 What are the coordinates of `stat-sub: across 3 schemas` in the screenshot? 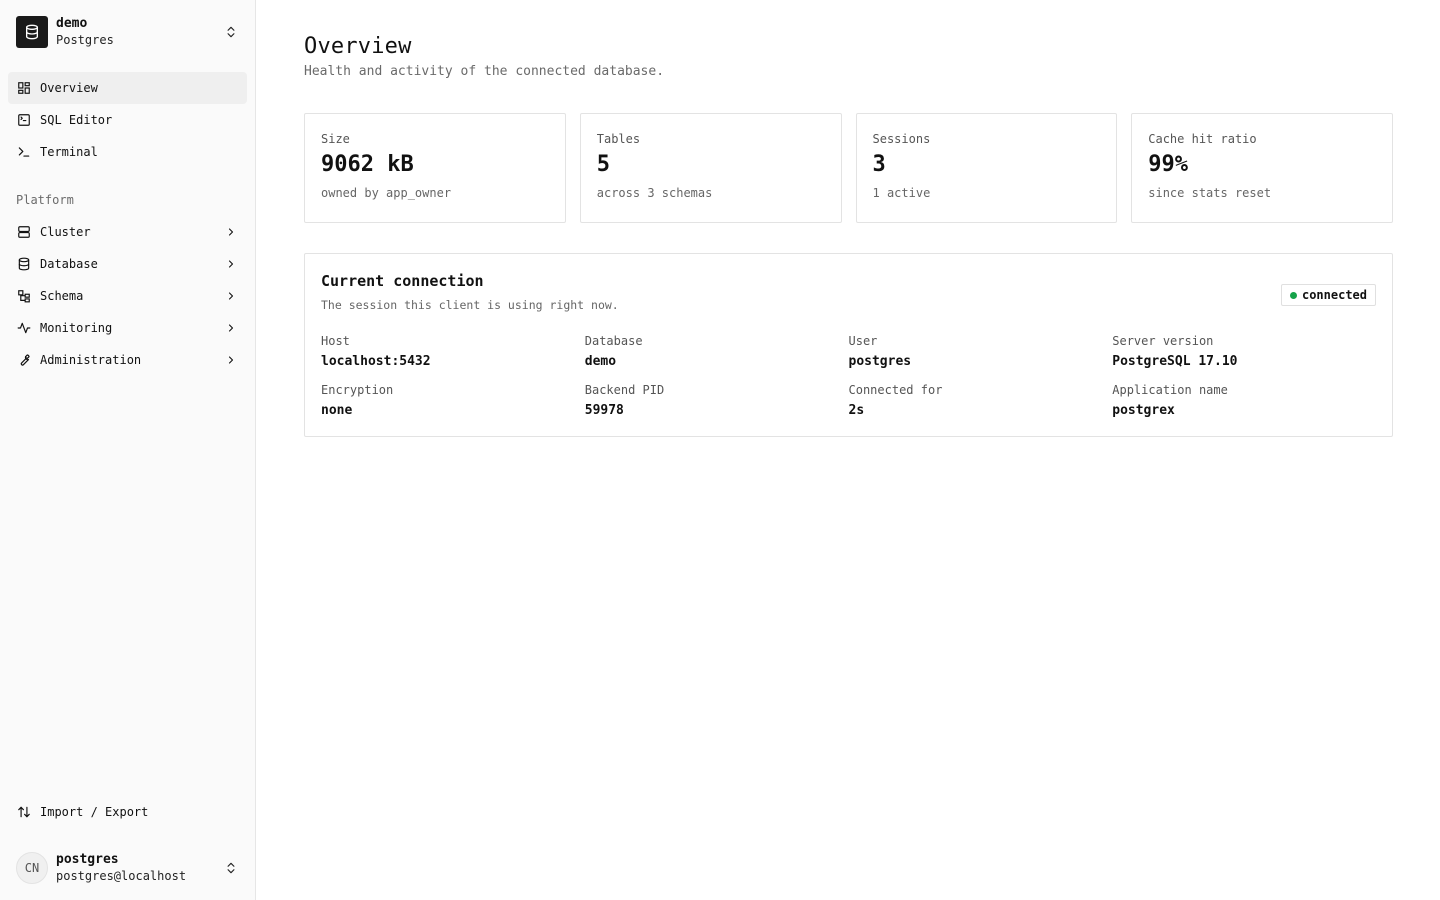 It's located at (654, 193).